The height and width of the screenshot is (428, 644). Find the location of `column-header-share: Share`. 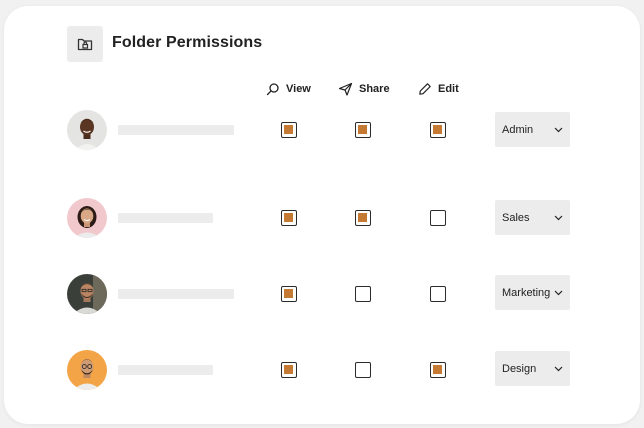

column-header-share: Share is located at coordinates (364, 89).